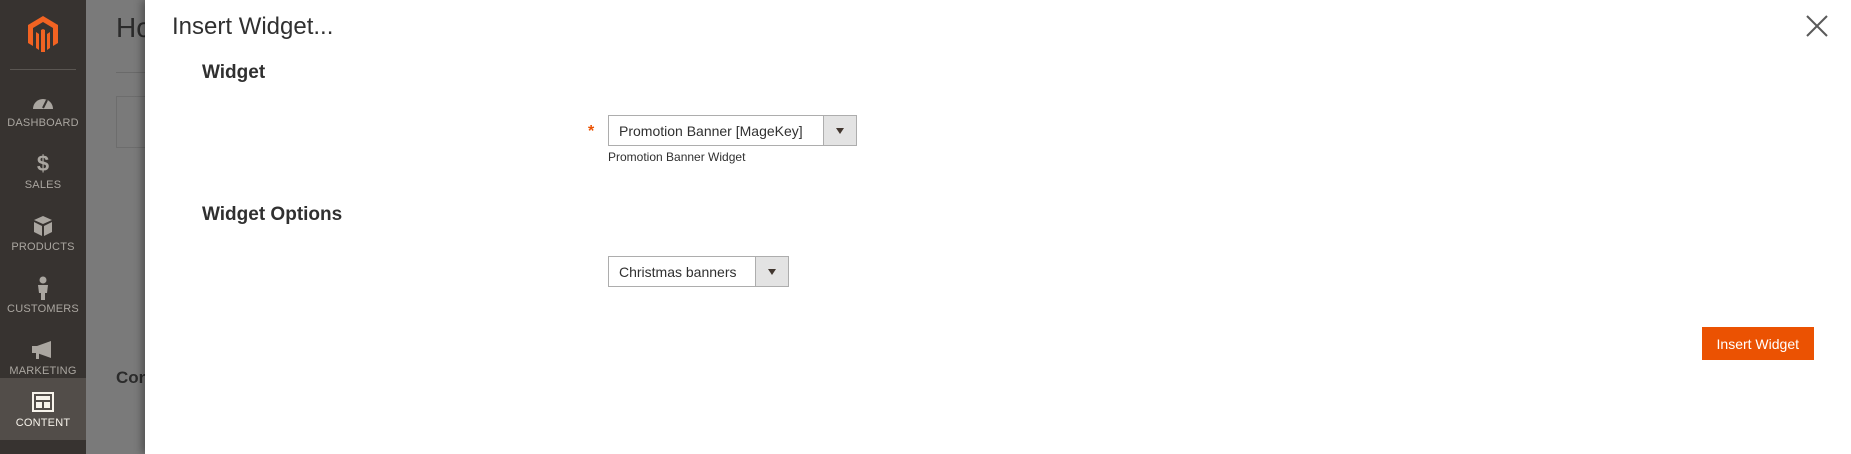  I want to click on nav-item-sales: $ SALES, so click(43, 171).